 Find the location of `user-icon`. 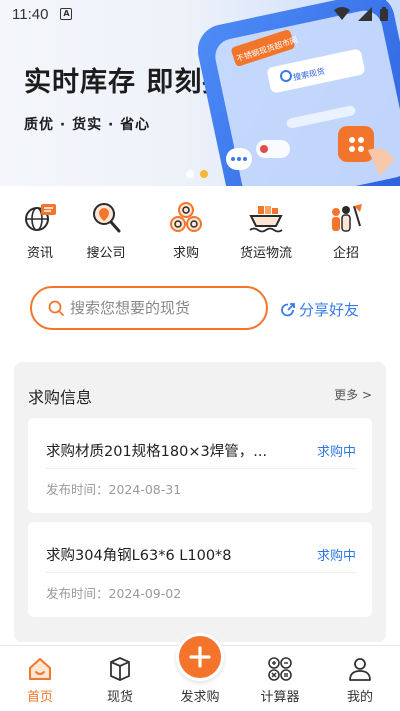

user-icon is located at coordinates (360, 669).